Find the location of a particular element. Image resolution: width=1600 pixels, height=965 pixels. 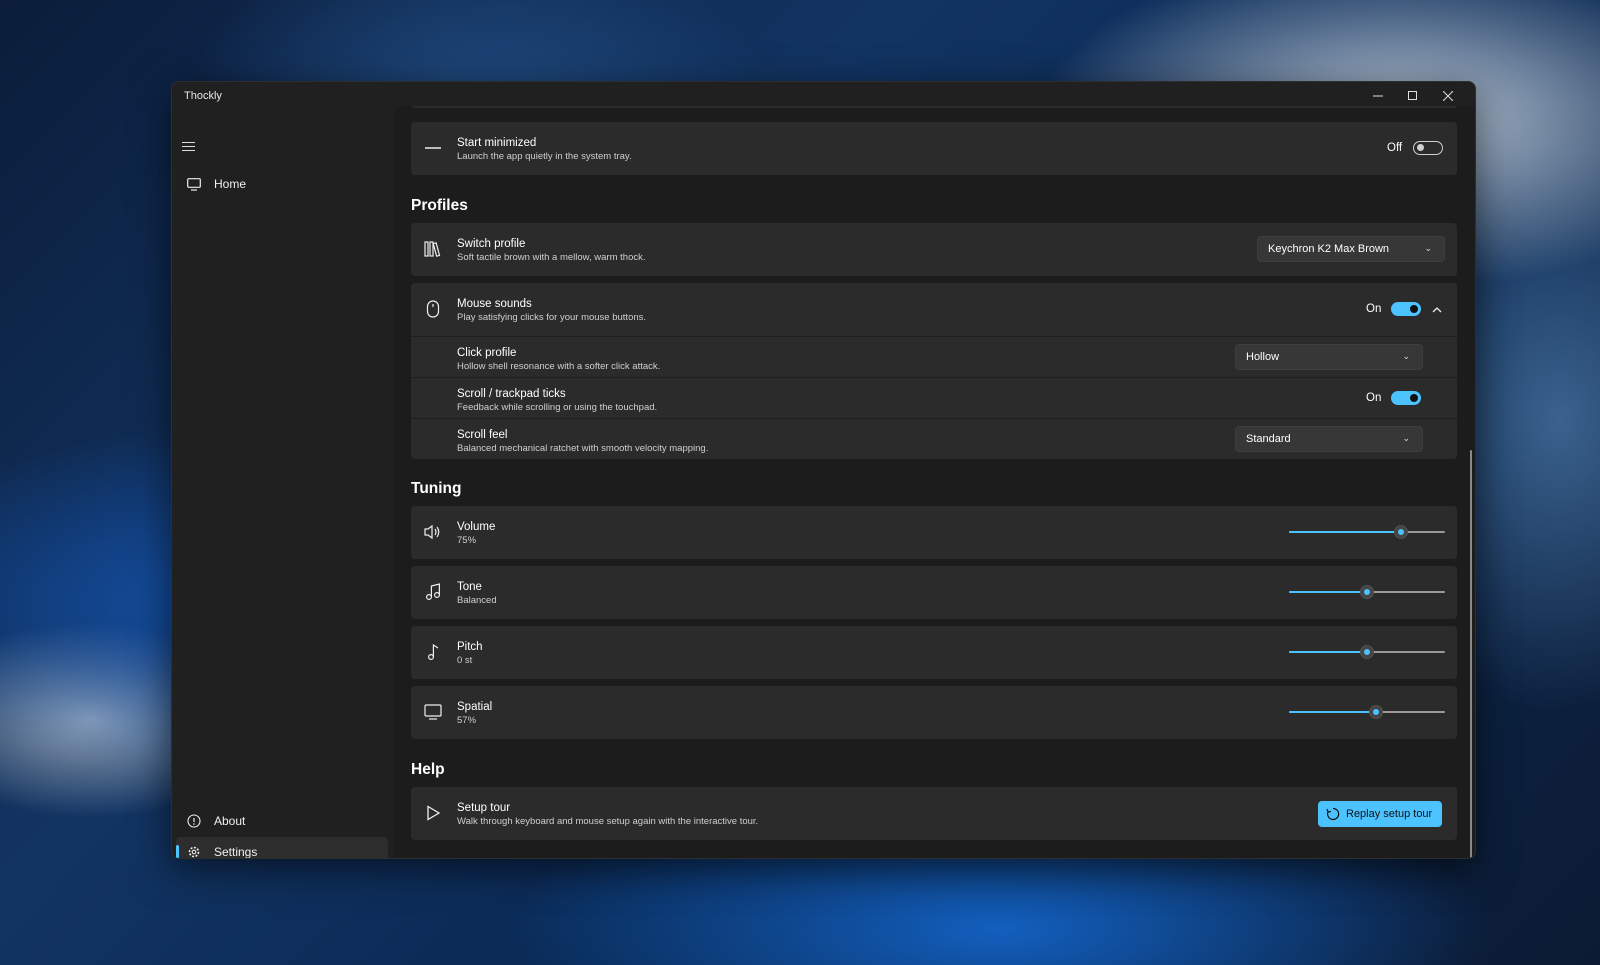

row-title: Tone is located at coordinates (469, 587).